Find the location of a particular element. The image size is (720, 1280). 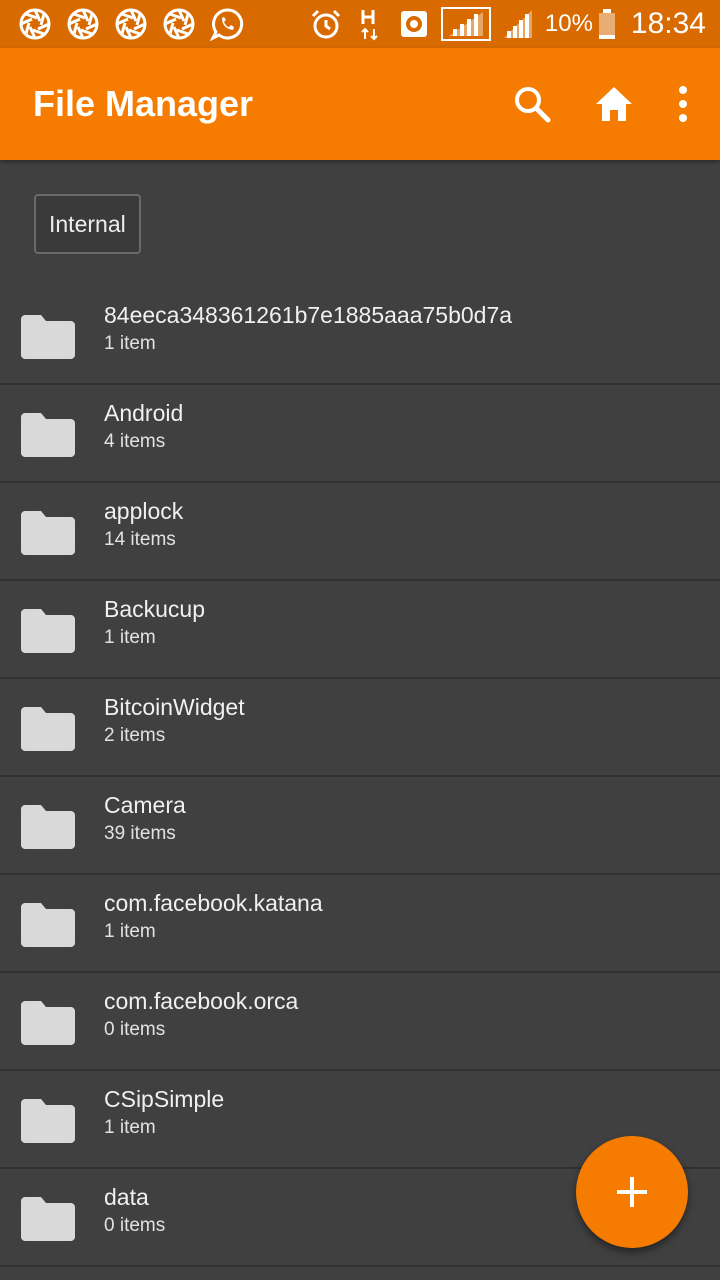

plus-icon is located at coordinates (632, 1192).